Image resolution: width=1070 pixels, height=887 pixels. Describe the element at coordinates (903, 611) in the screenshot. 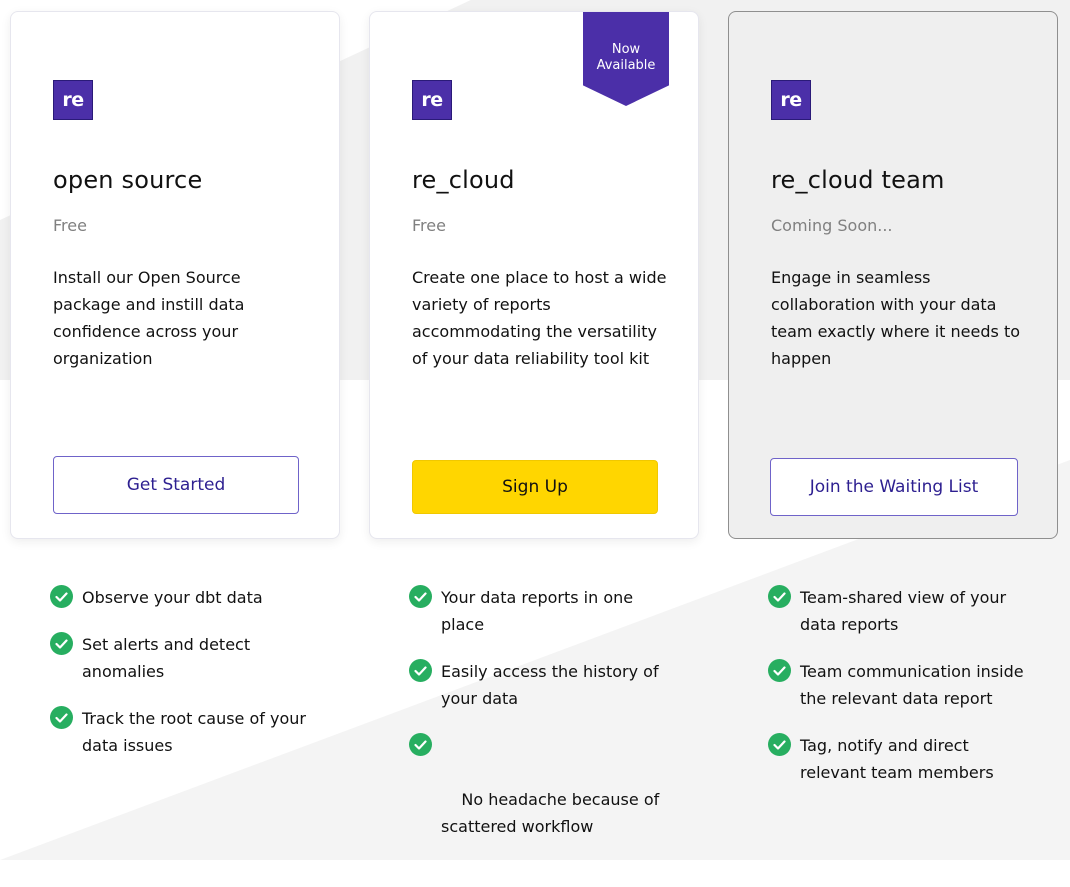

I see `list-item: Team-shared view of your data reports` at that location.